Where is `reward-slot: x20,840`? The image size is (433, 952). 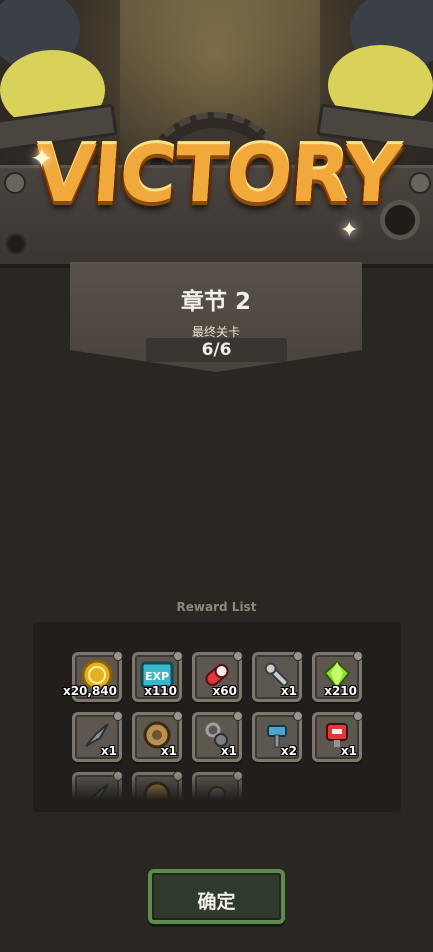
reward-slot: x20,840 is located at coordinates (93, 676).